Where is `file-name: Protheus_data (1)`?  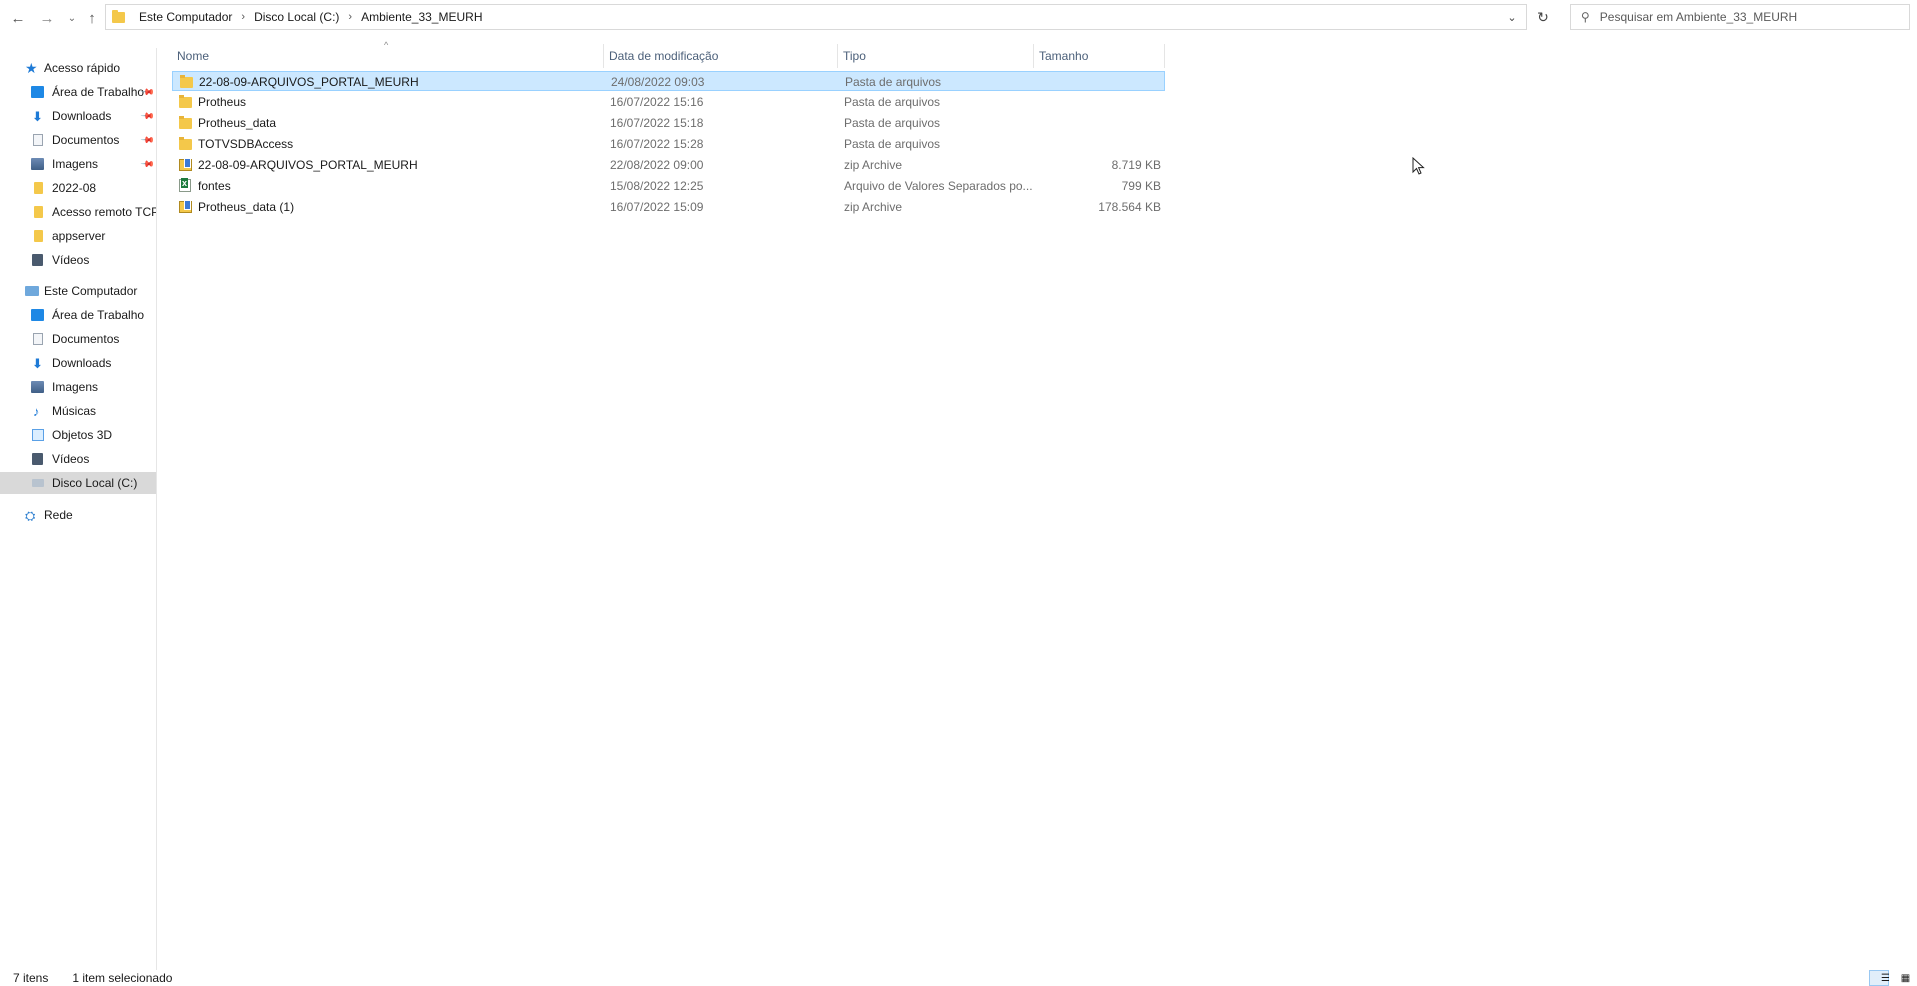
file-name: Protheus_data (1) is located at coordinates (246, 207).